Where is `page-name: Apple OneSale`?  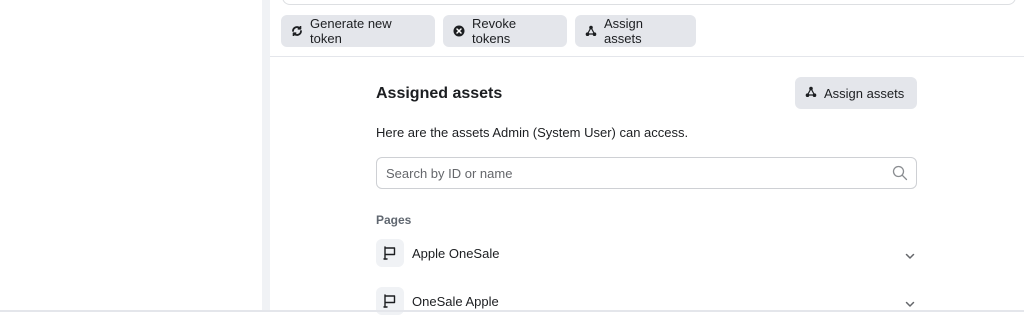
page-name: Apple OneSale is located at coordinates (456, 253).